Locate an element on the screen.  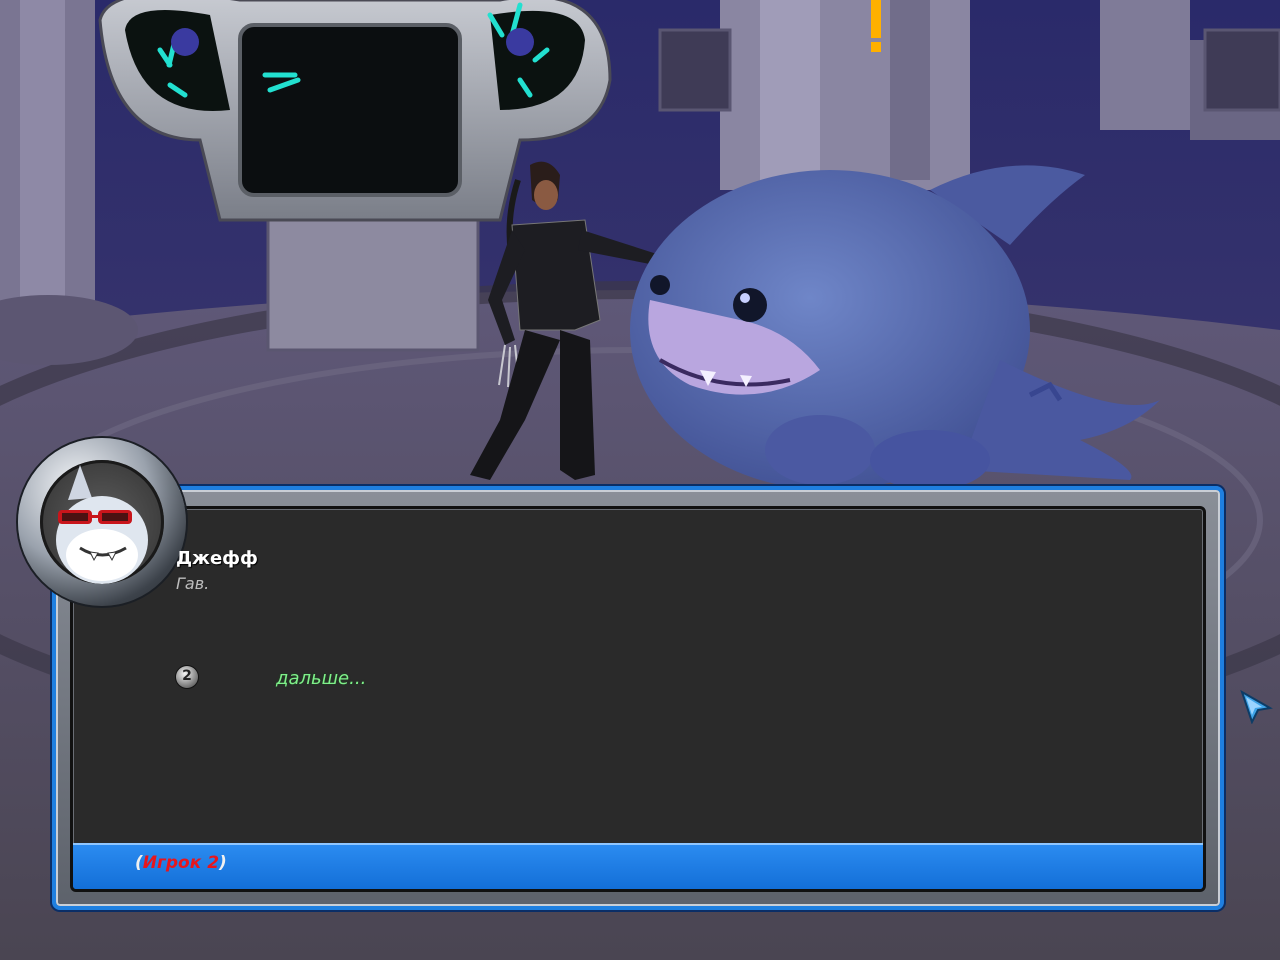
pillar-center is located at coordinates (845, 95).